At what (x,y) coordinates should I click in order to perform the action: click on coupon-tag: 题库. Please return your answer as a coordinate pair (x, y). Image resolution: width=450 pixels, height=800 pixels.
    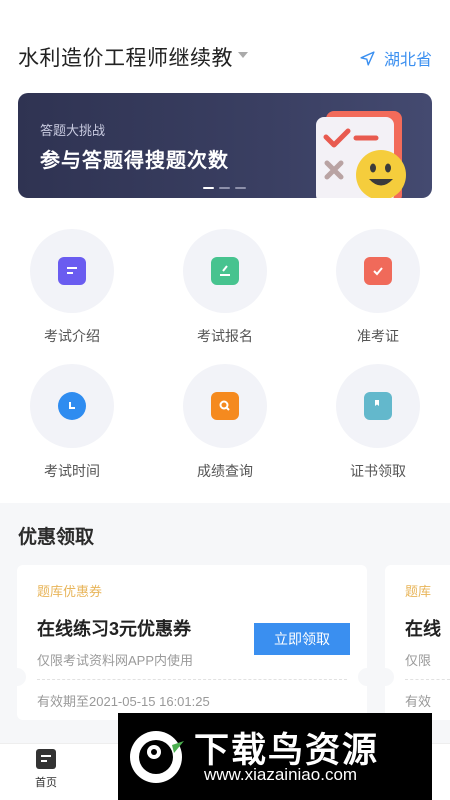
    Looking at the image, I should click on (418, 591).